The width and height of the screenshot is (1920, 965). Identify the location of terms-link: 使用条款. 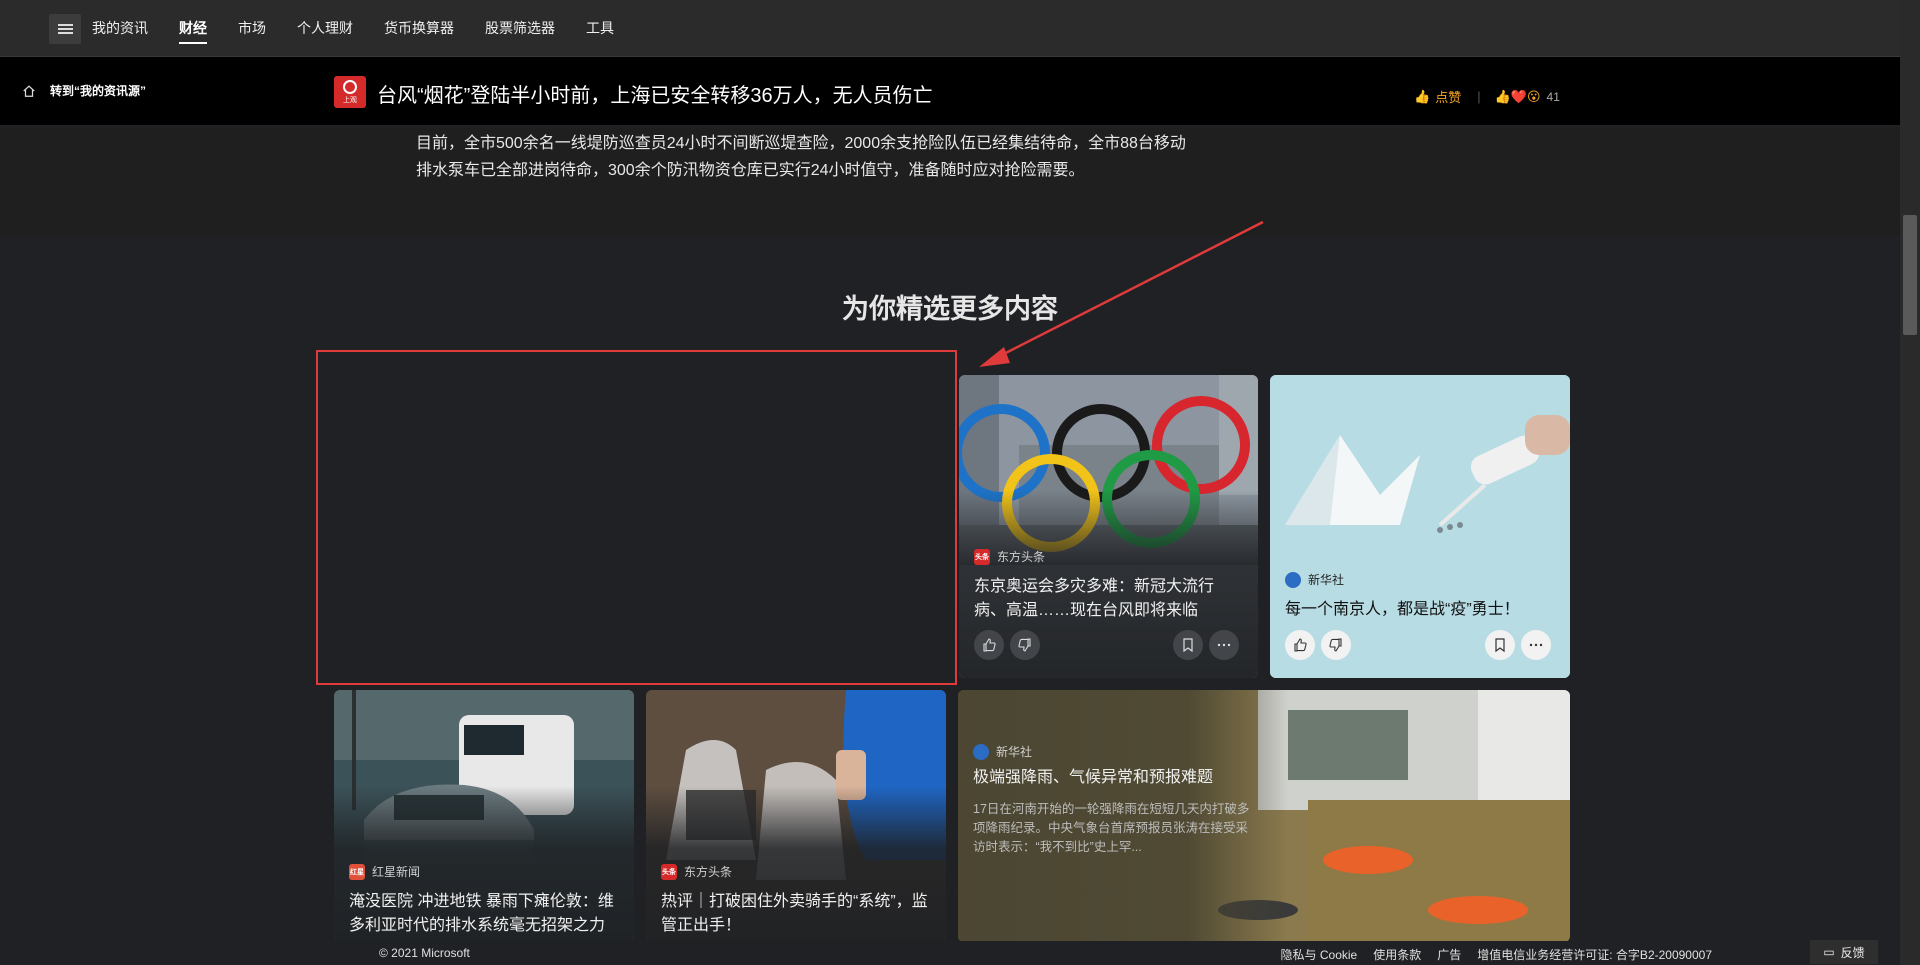
(1397, 954).